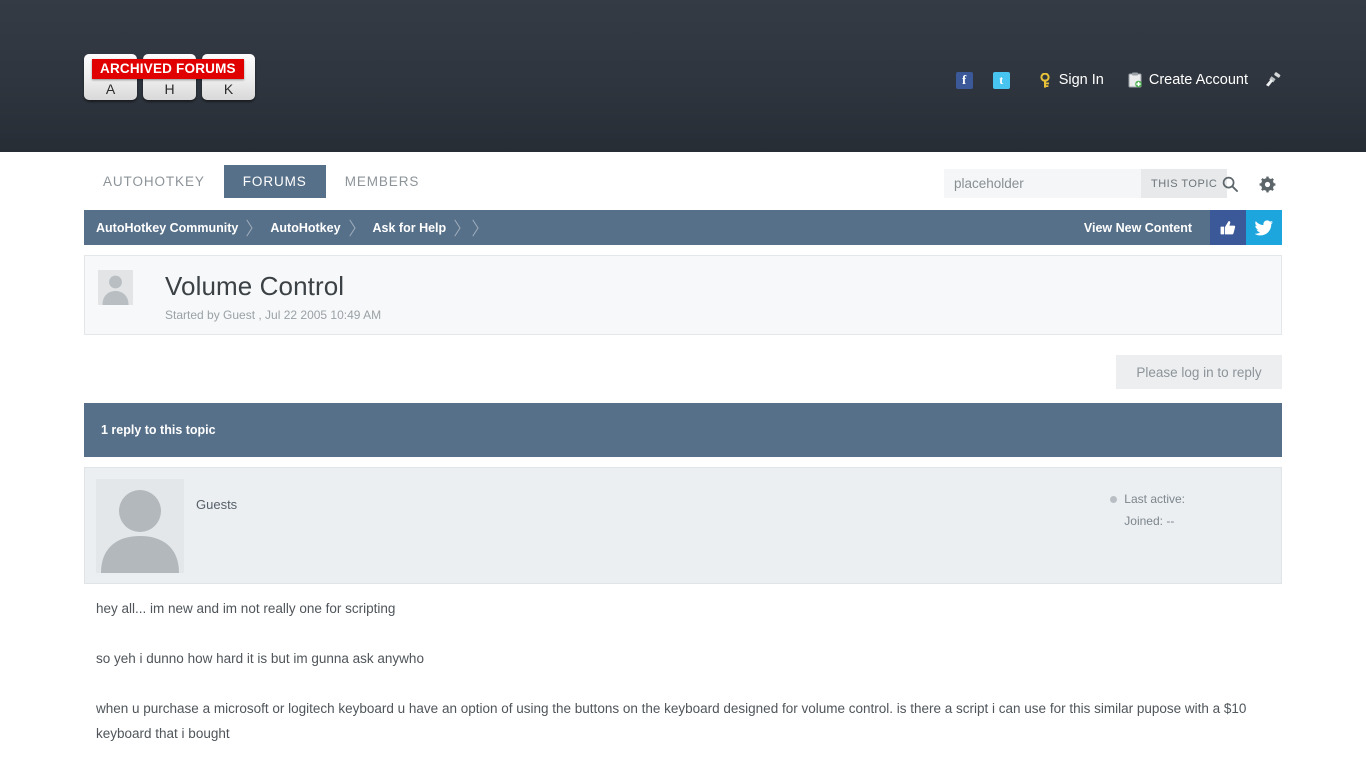  I want to click on search-submit-button, so click(1230, 184).